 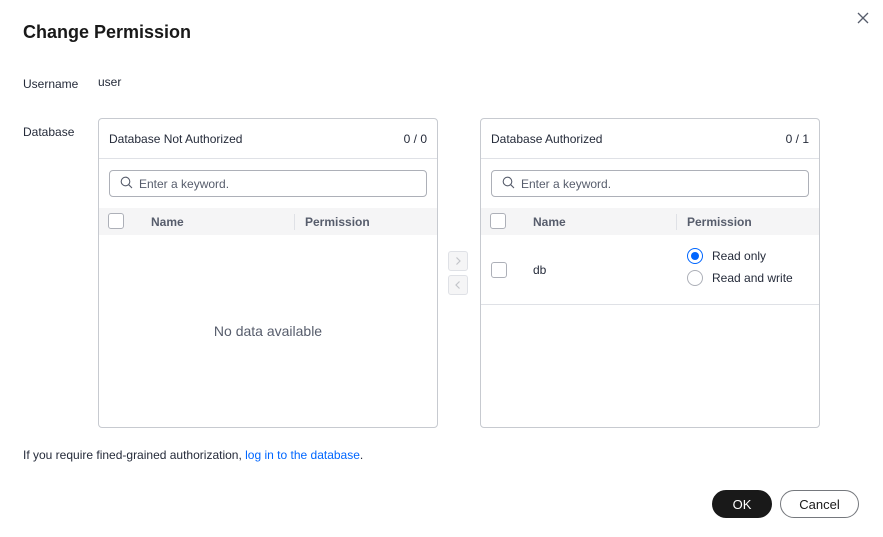 I want to click on table-row: db Read only Read and write, so click(x=650, y=270).